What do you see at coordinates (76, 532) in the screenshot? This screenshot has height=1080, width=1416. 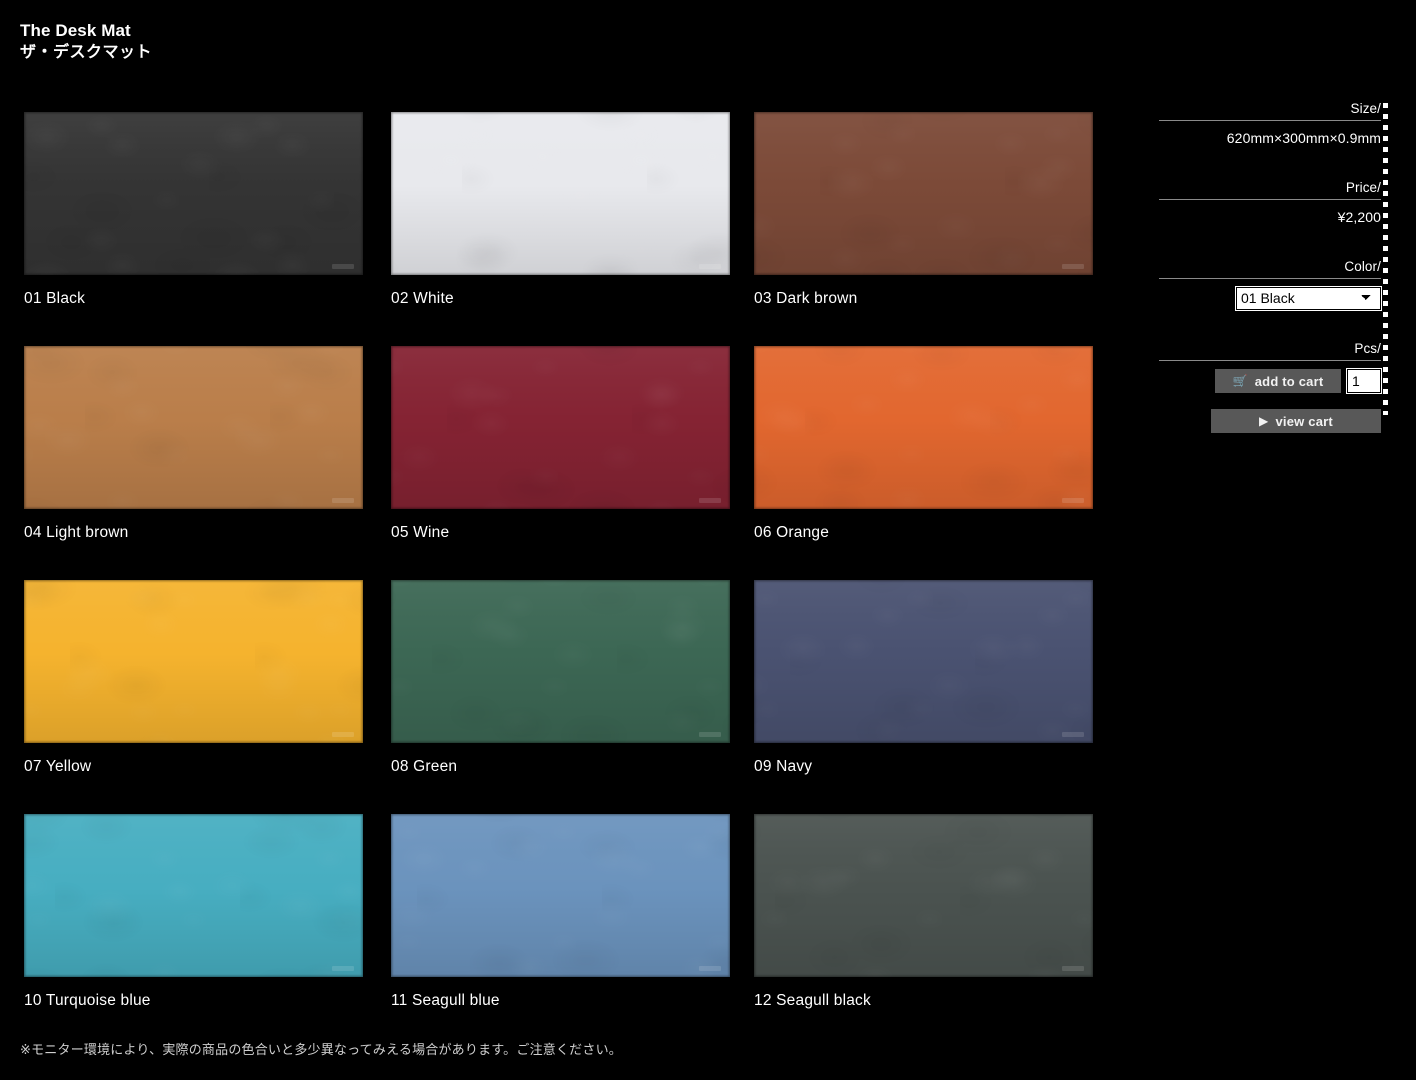 I see `swatch-label: 04 Light brown` at bounding box center [76, 532].